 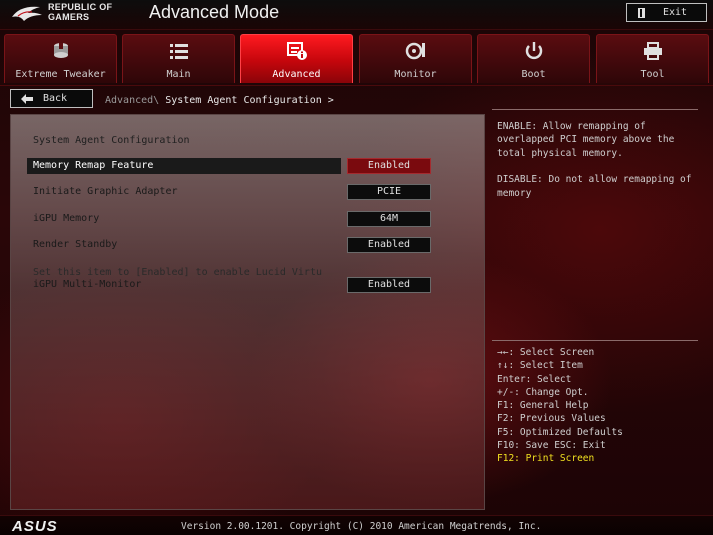 I want to click on keys-divider, so click(x=595, y=340).